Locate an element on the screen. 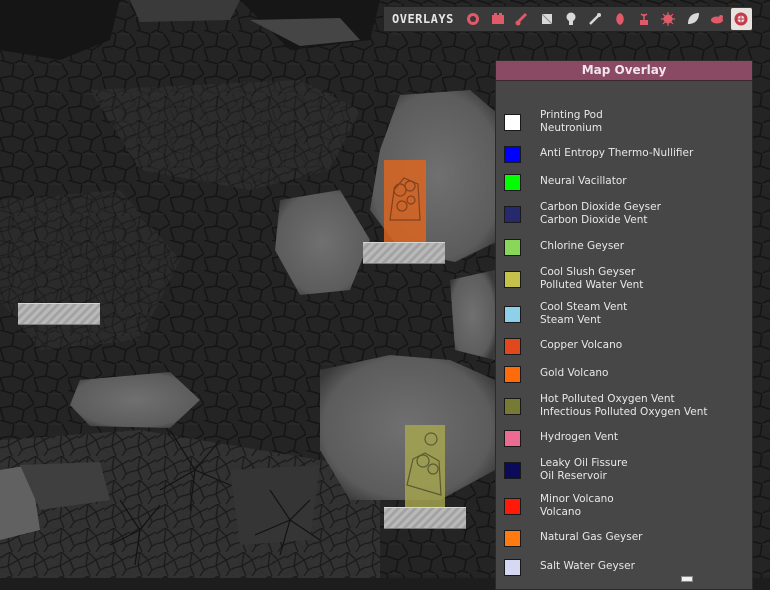 This screenshot has height=590, width=770. light-overlay-button is located at coordinates (570, 19).